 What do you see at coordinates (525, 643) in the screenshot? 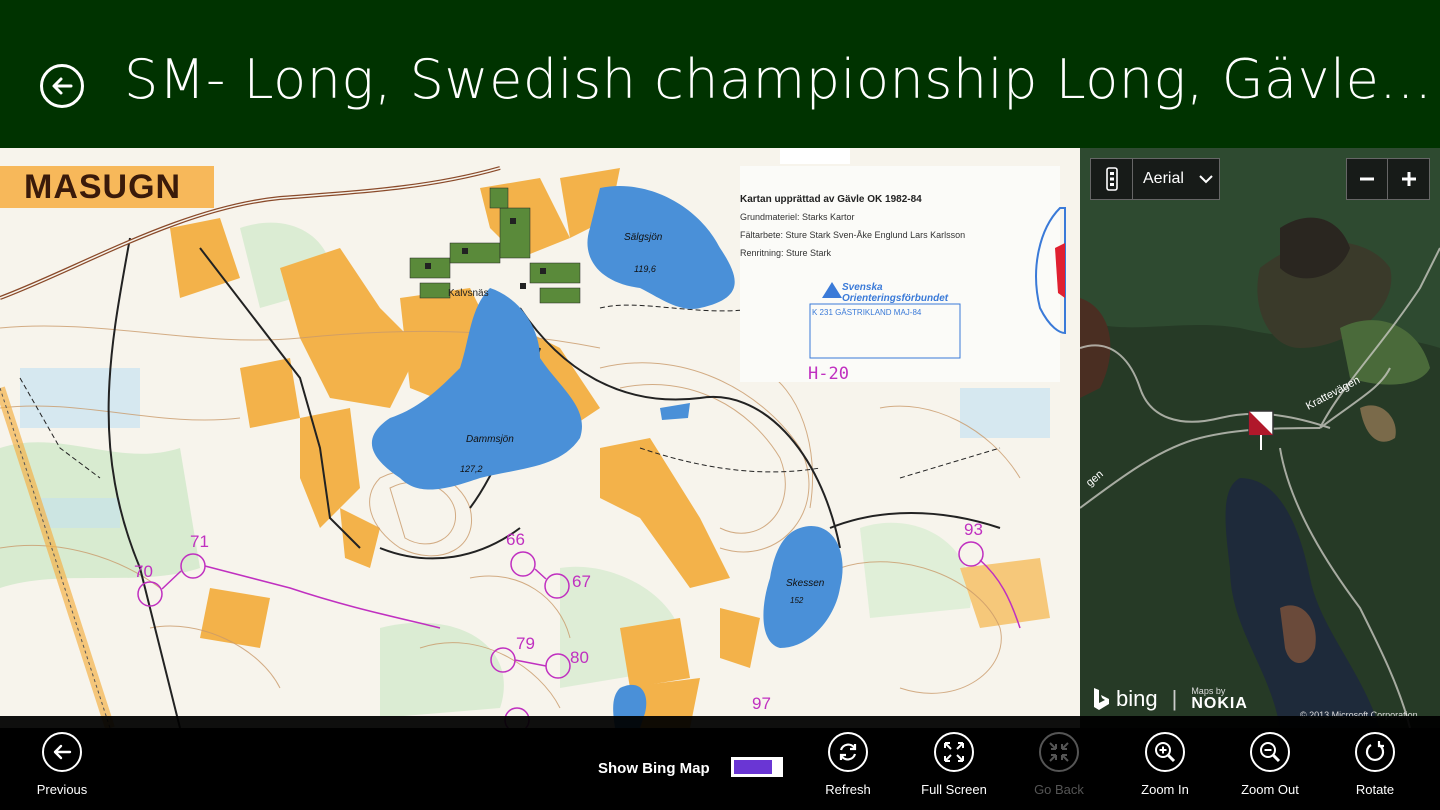
I see `control-number: 79` at bounding box center [525, 643].